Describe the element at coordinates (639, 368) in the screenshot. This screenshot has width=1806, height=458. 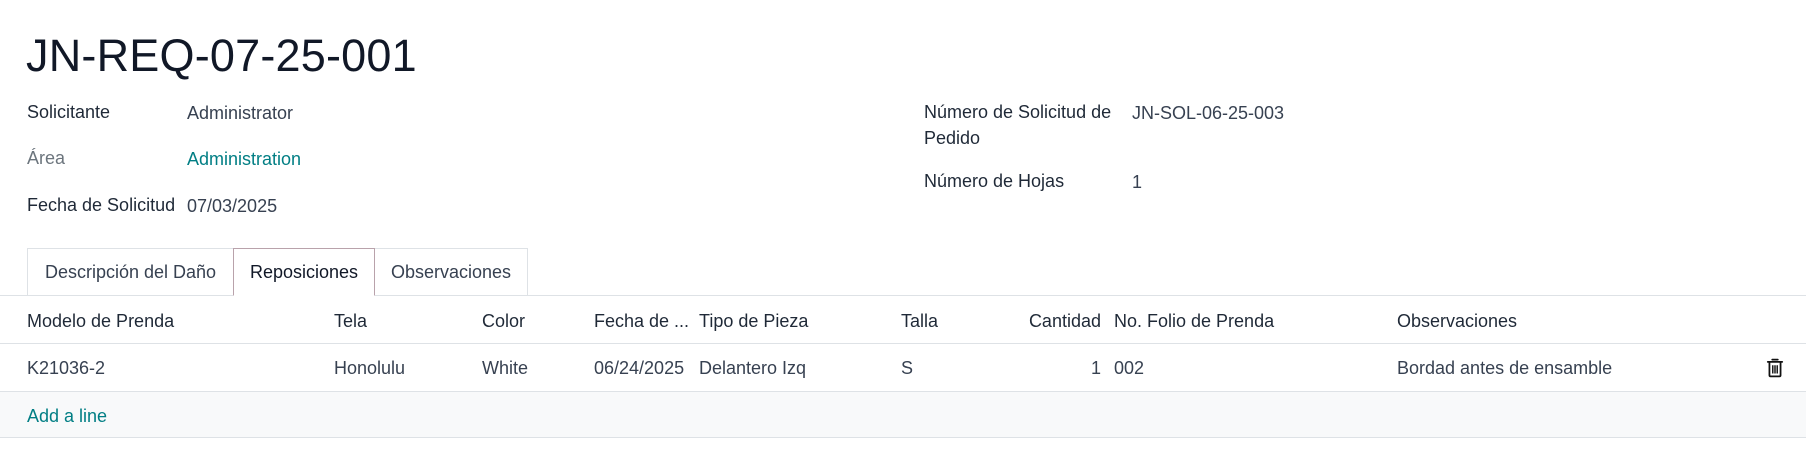
I see `cell-fecha: 06/24/2025` at that location.